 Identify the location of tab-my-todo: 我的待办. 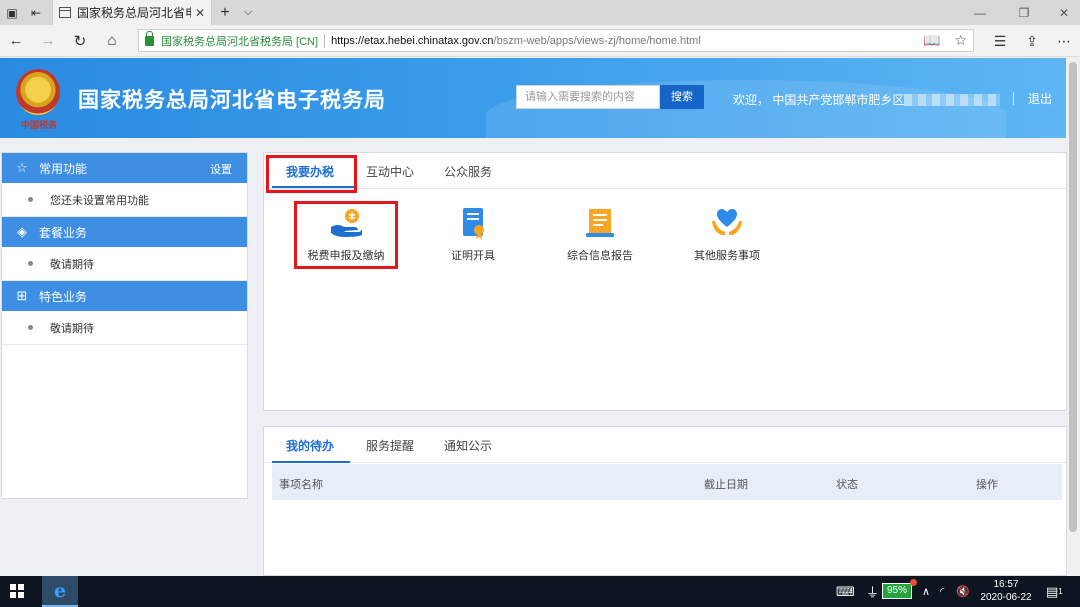
(310, 445).